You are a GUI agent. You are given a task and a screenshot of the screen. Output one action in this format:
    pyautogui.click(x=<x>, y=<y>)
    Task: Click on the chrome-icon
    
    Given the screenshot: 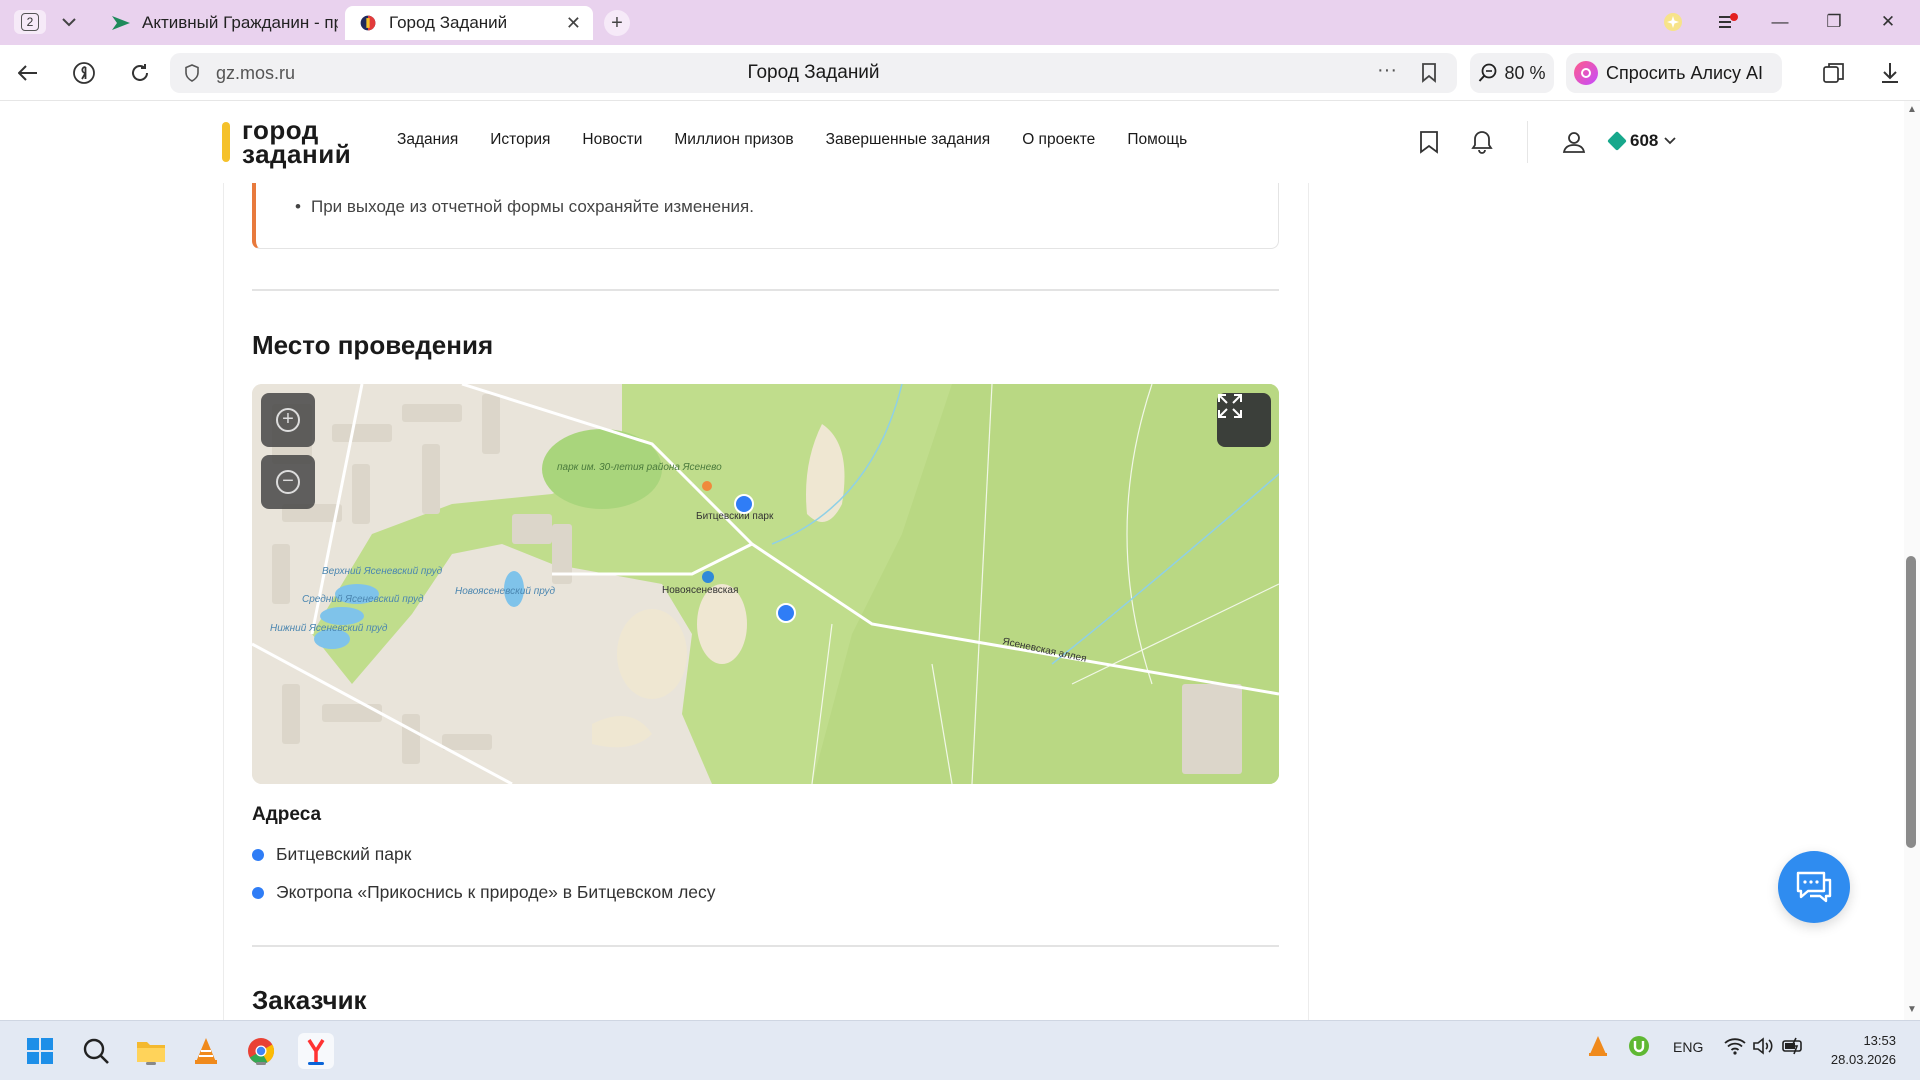 What is the action you would take?
    pyautogui.click(x=261, y=1051)
    